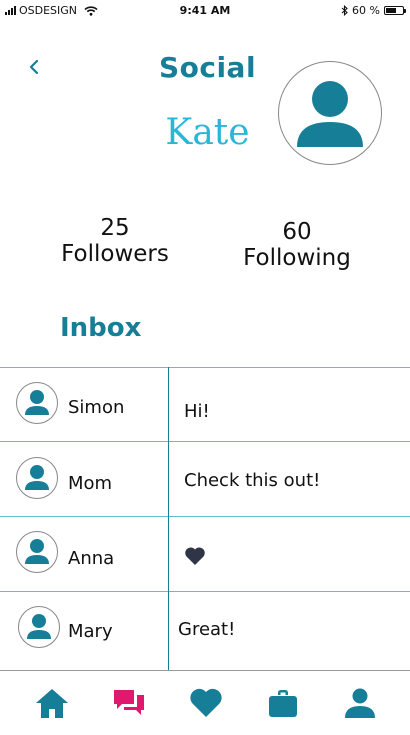 The width and height of the screenshot is (410, 735). I want to click on bottom-nav, so click(205, 702).